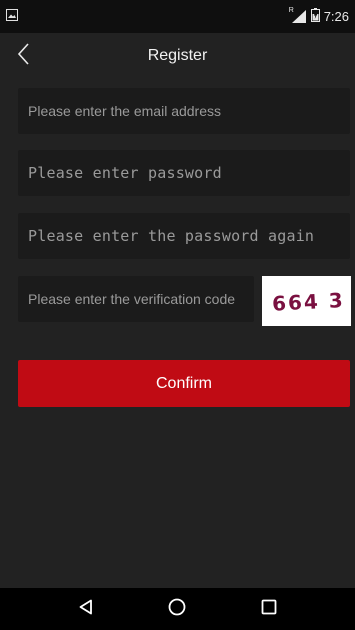 Image resolution: width=355 pixels, height=630 pixels. What do you see at coordinates (184, 383) in the screenshot?
I see `confirm-button: Confirm` at bounding box center [184, 383].